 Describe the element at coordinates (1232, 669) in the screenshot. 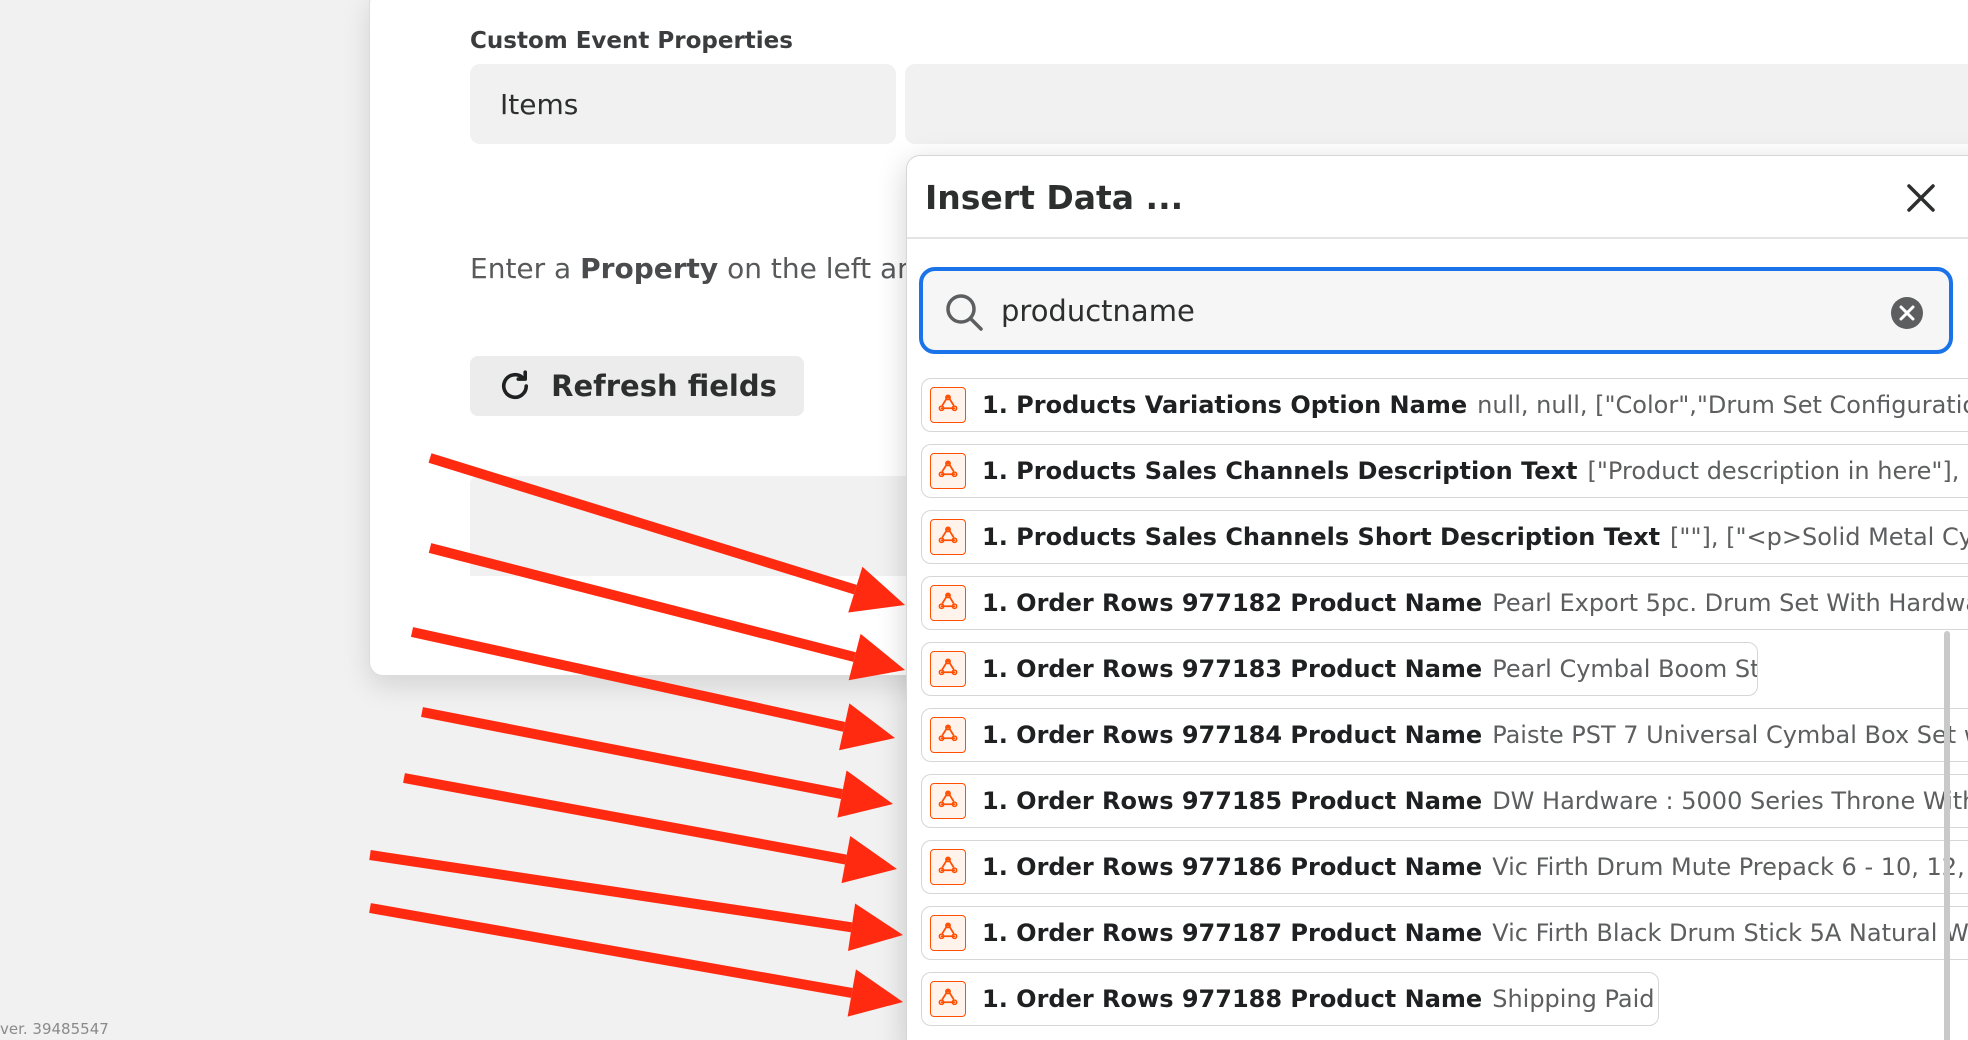

I see `result-label: 1. Order Rows 977183 Product Name` at that location.